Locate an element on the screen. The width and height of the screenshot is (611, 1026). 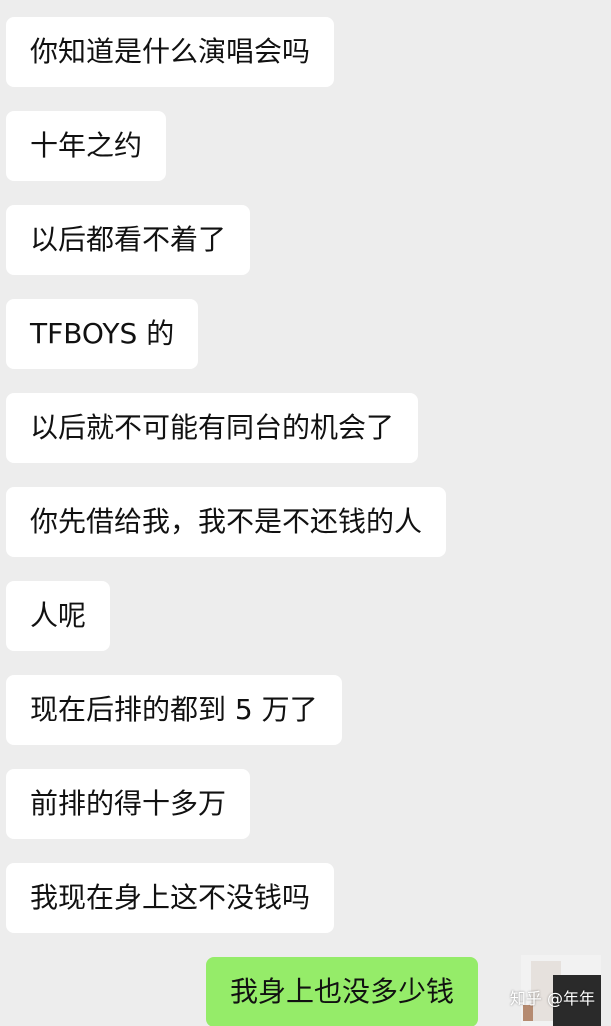
incoming-message-bubble: 以后都看不着了 is located at coordinates (128, 240).